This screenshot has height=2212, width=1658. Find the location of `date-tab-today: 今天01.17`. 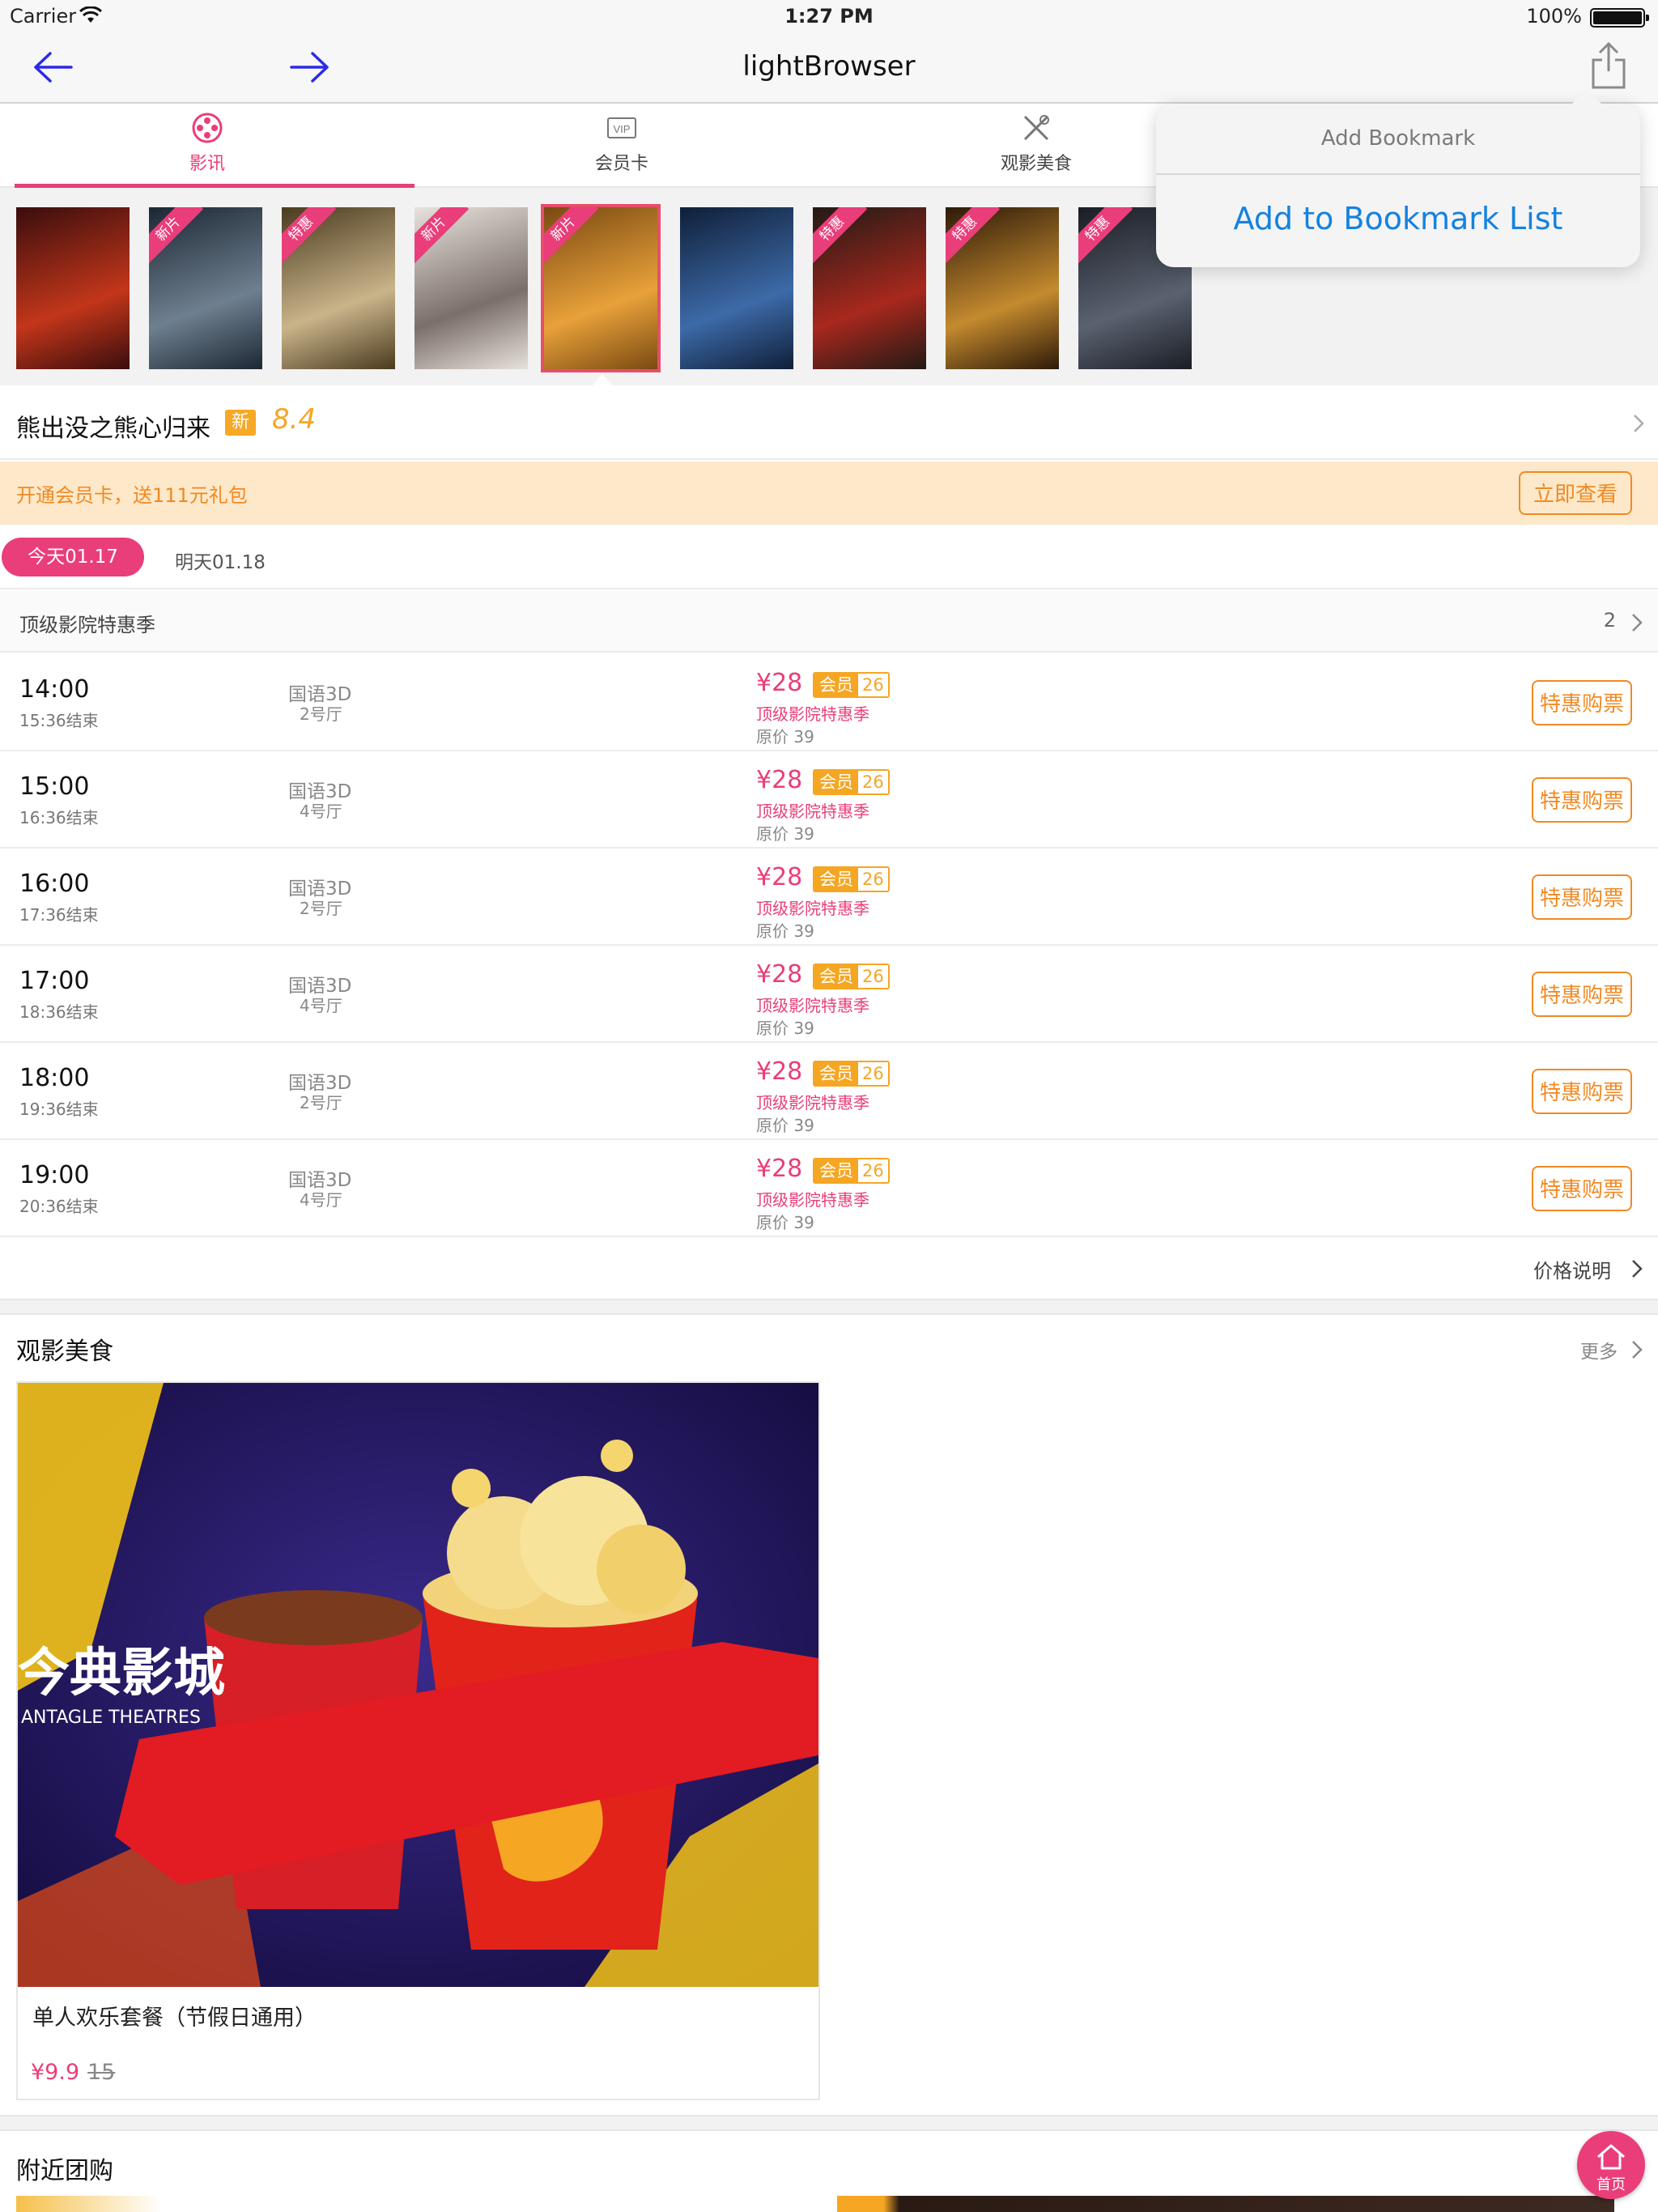

date-tab-today: 今天01.17 is located at coordinates (73, 557).